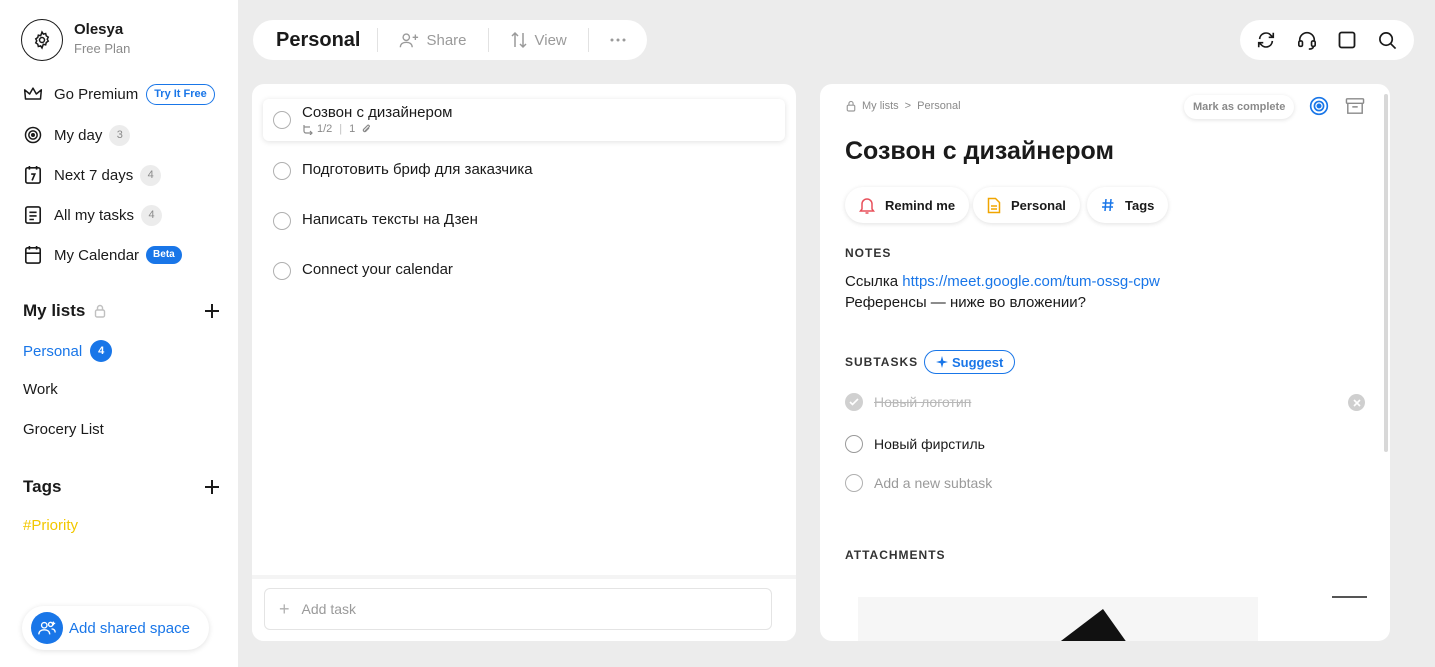 This screenshot has height=667, width=1435. I want to click on people-icon, so click(47, 628).